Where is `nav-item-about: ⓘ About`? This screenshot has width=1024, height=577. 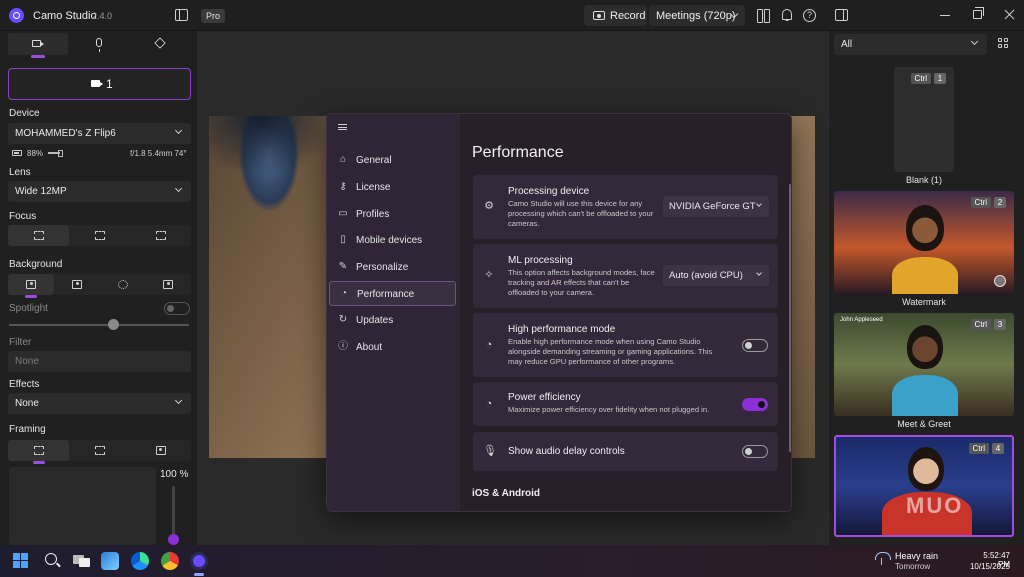 nav-item-about: ⓘ About is located at coordinates (392, 347).